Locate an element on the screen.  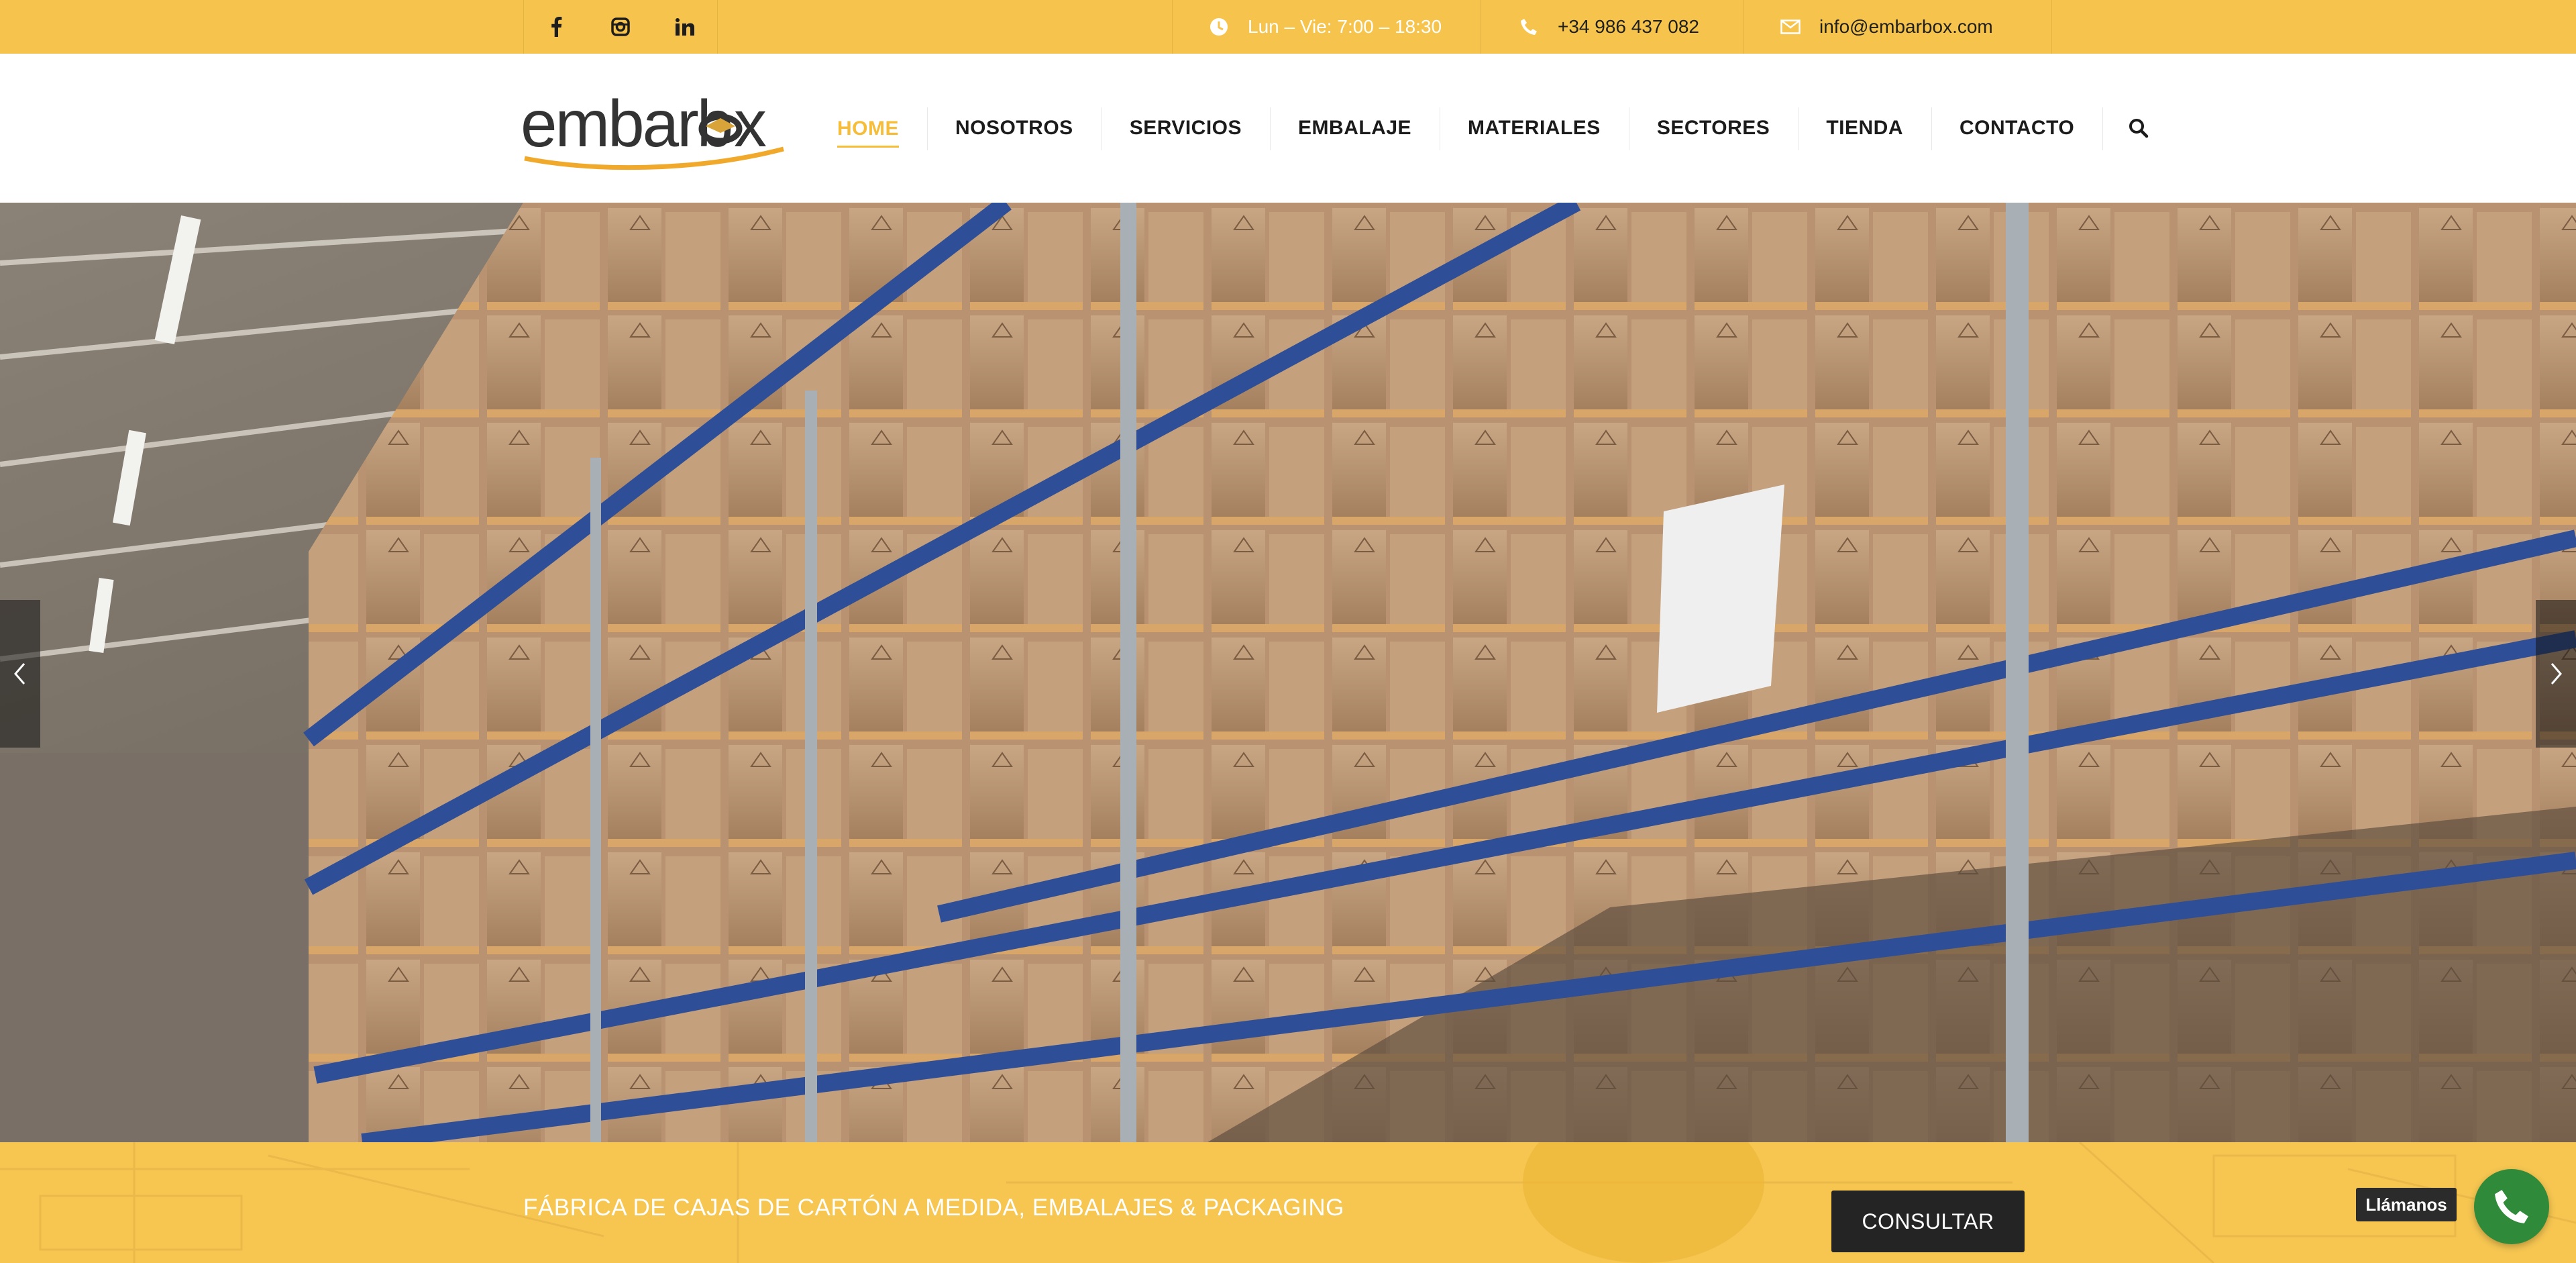
consultar-button: CONSULTAR is located at coordinates (1928, 1221).